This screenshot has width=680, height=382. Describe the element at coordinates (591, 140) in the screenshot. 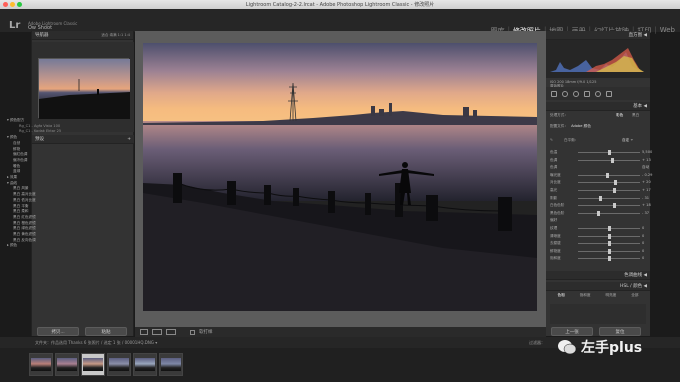

I see `wb-row: ✎ 白平衡： 自定 ÷` at that location.